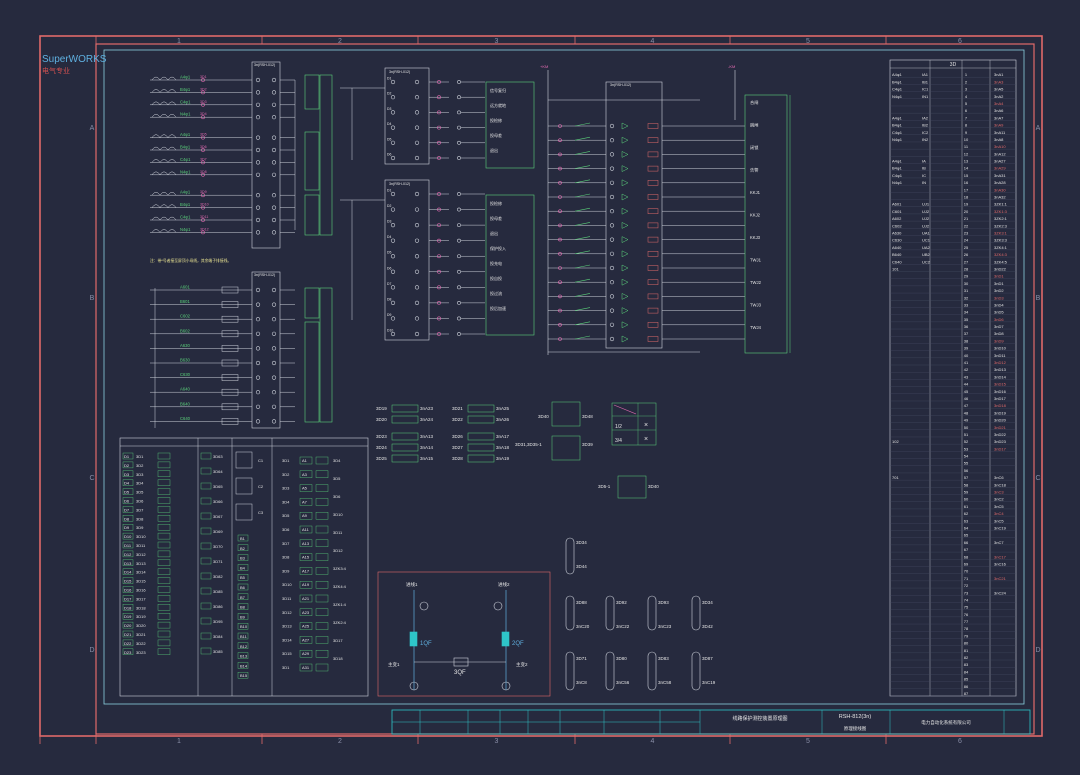 The height and width of the screenshot is (775, 1080). What do you see at coordinates (389, 253) in the screenshot?
I see `pin-id: D5` at bounding box center [389, 253].